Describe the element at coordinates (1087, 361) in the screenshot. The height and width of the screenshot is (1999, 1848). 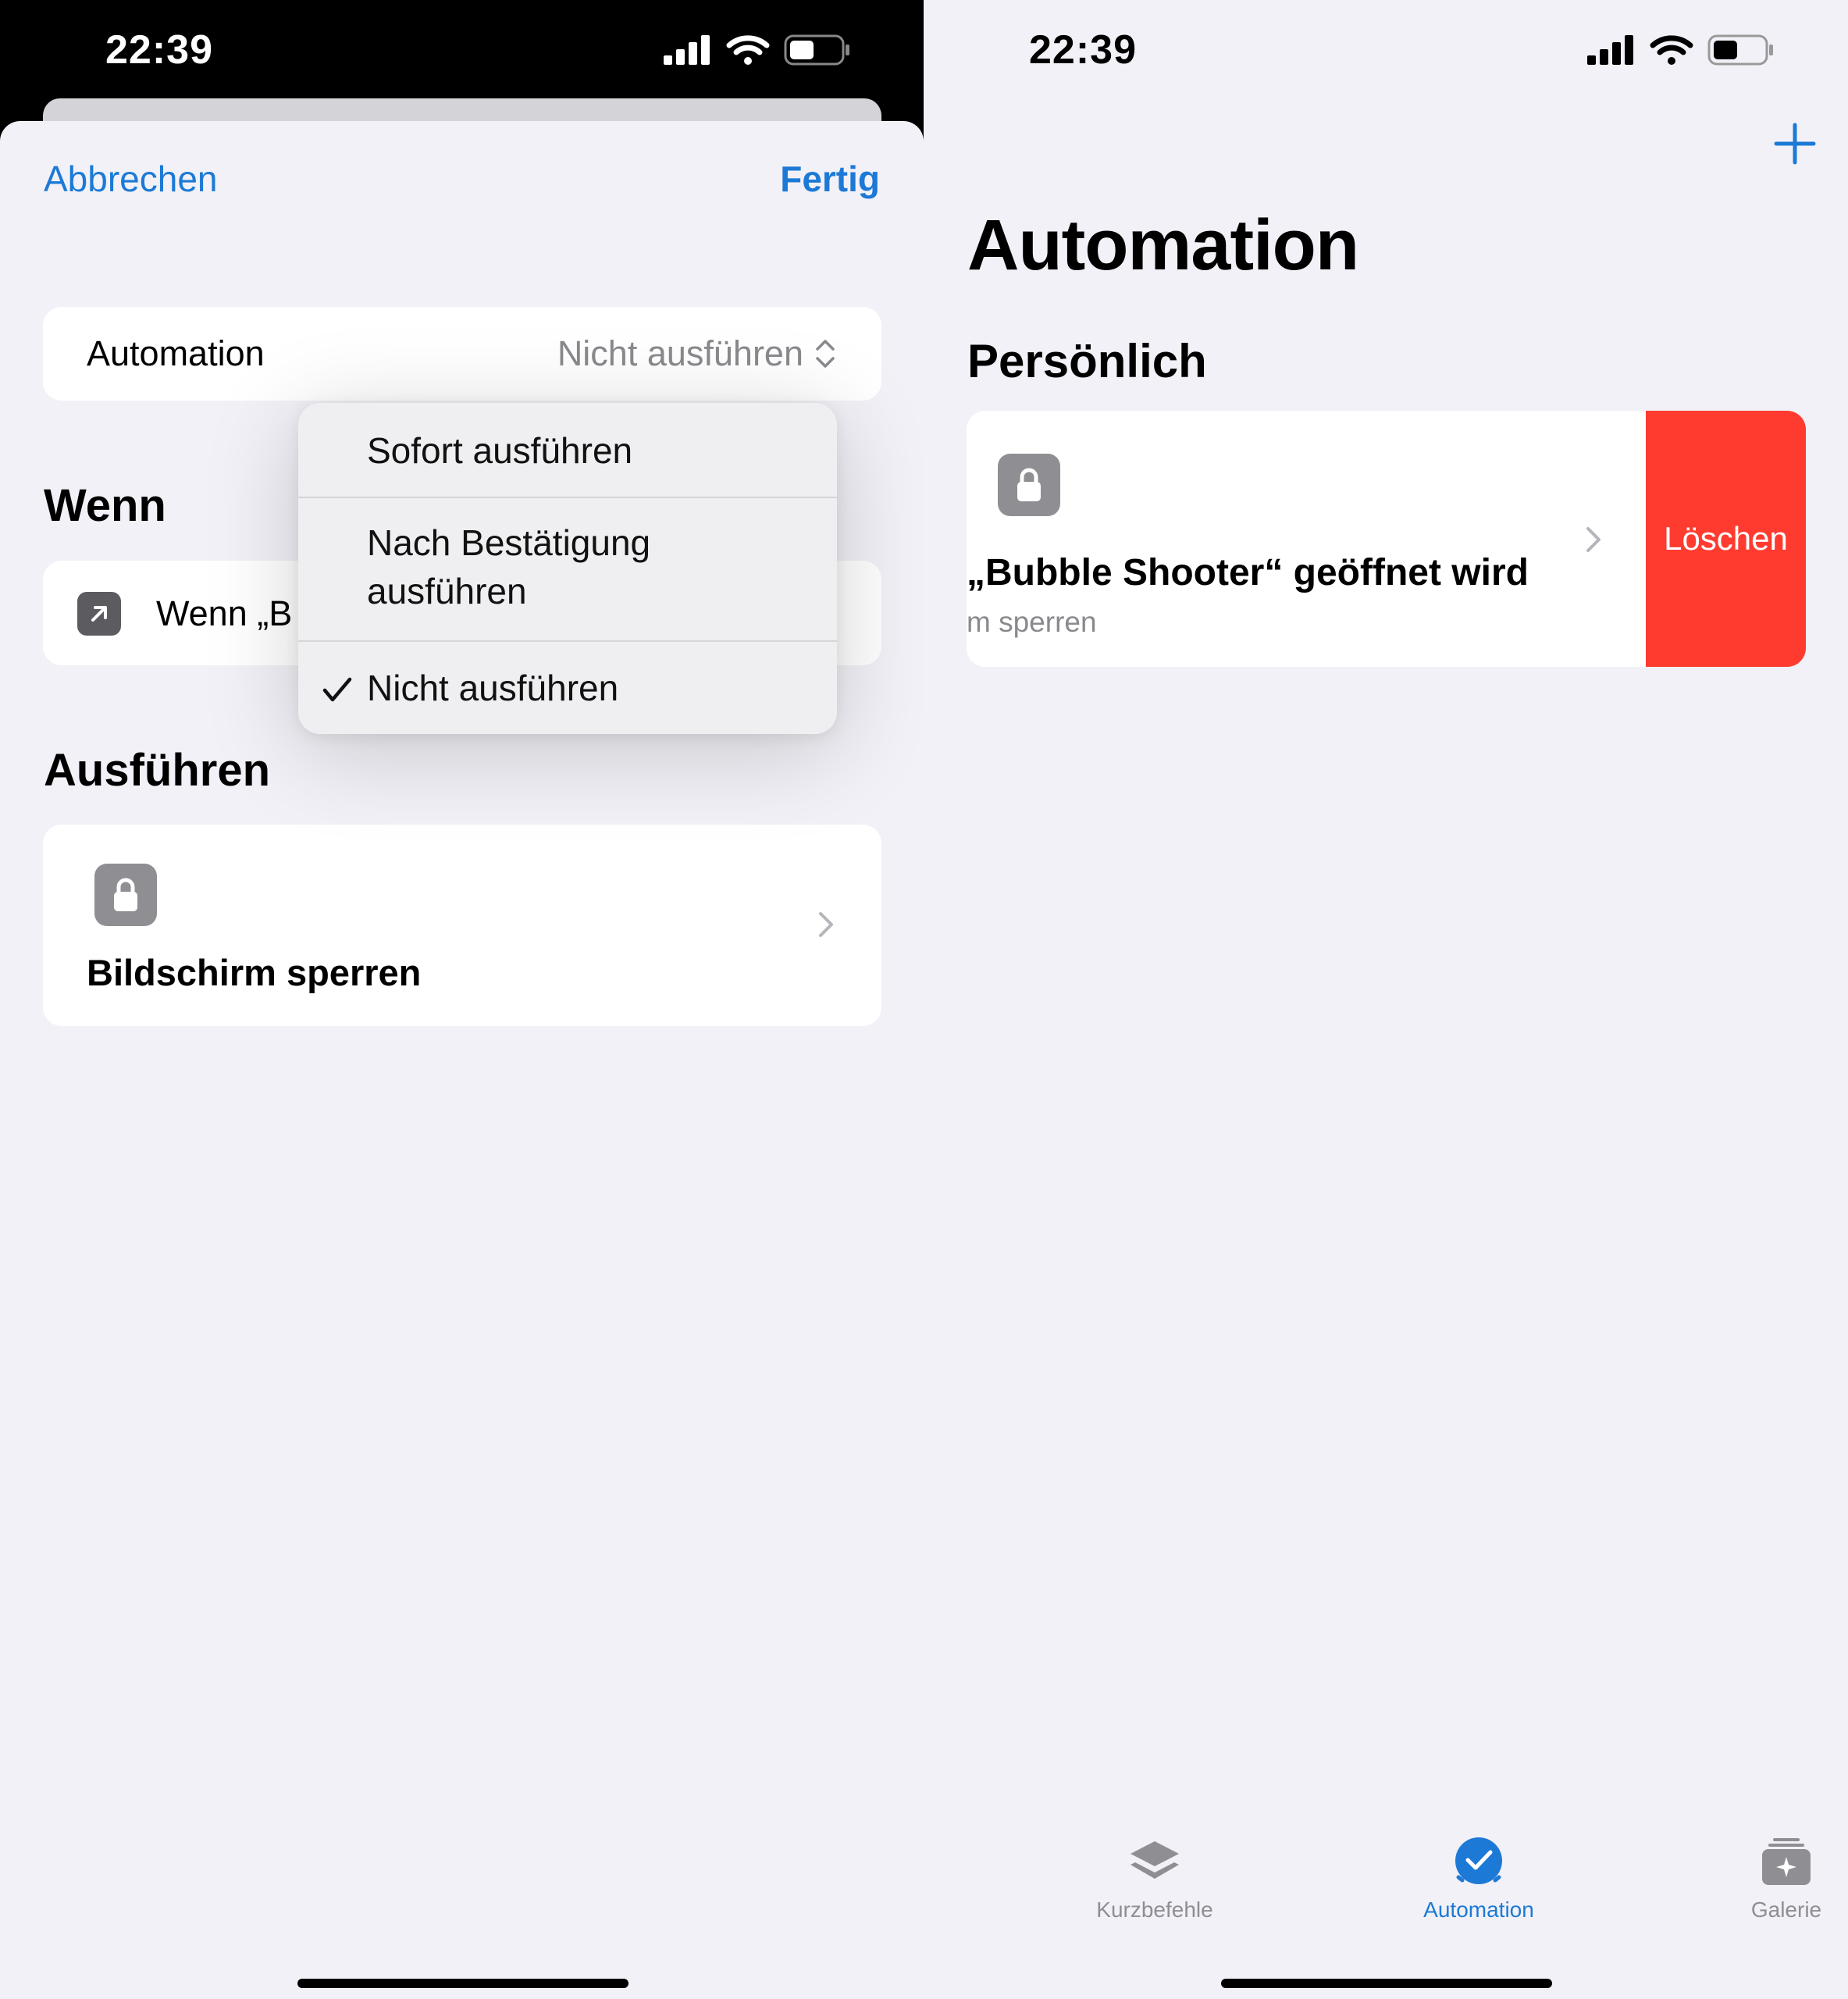
I see `section-title-persoenlich: Persönlich` at that location.